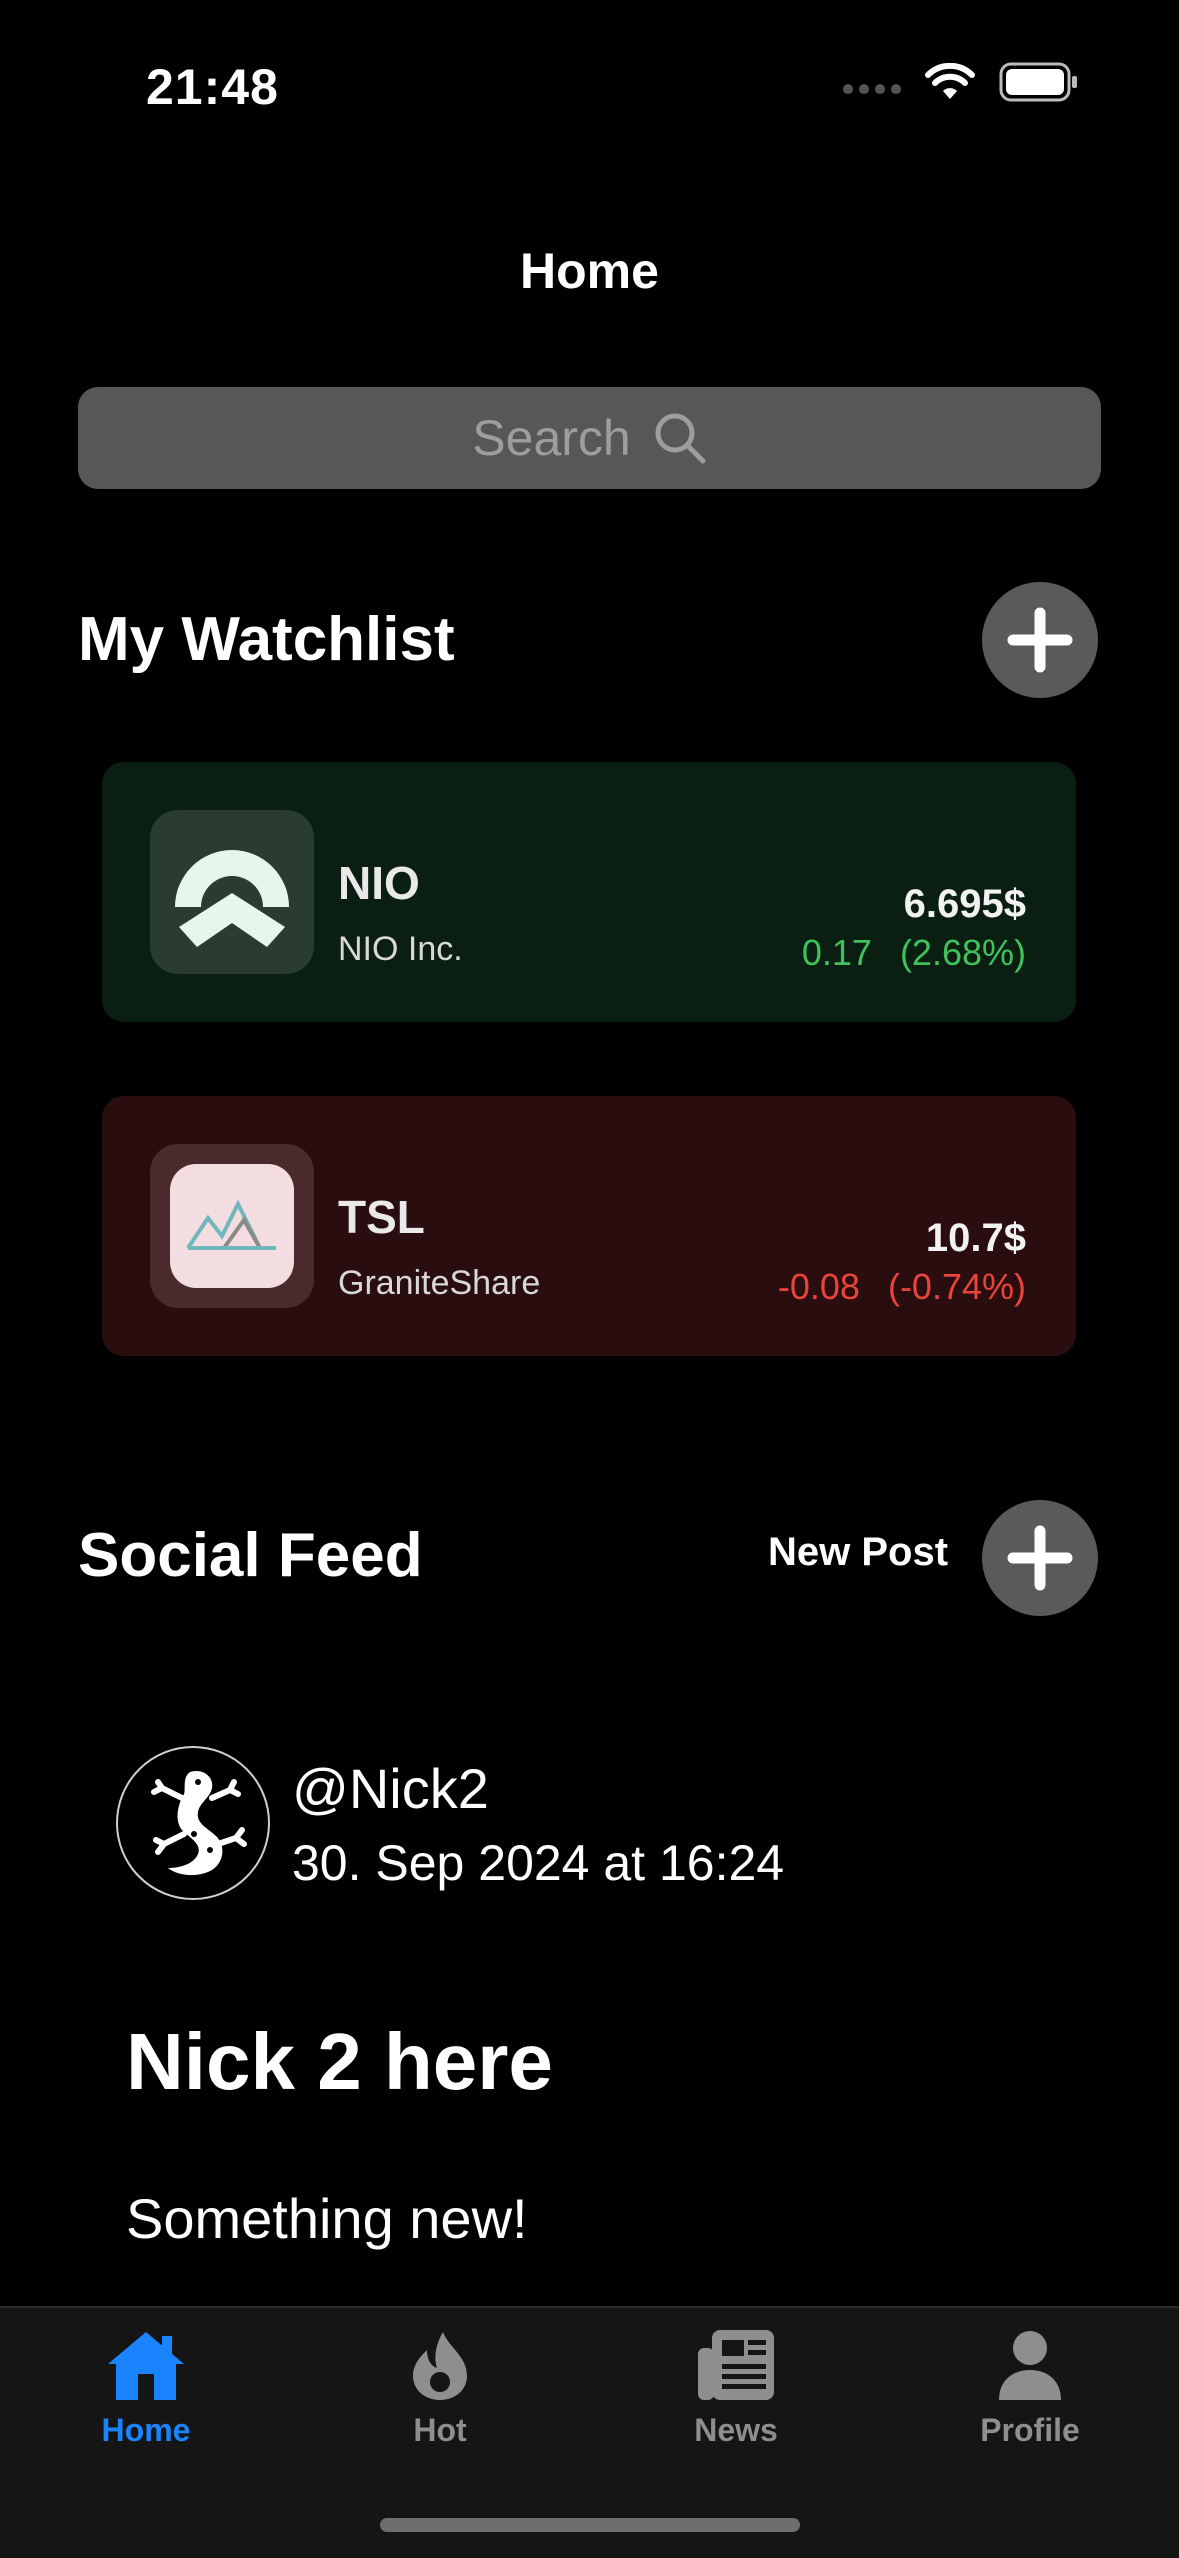  I want to click on change-value: 0.17, so click(836, 952).